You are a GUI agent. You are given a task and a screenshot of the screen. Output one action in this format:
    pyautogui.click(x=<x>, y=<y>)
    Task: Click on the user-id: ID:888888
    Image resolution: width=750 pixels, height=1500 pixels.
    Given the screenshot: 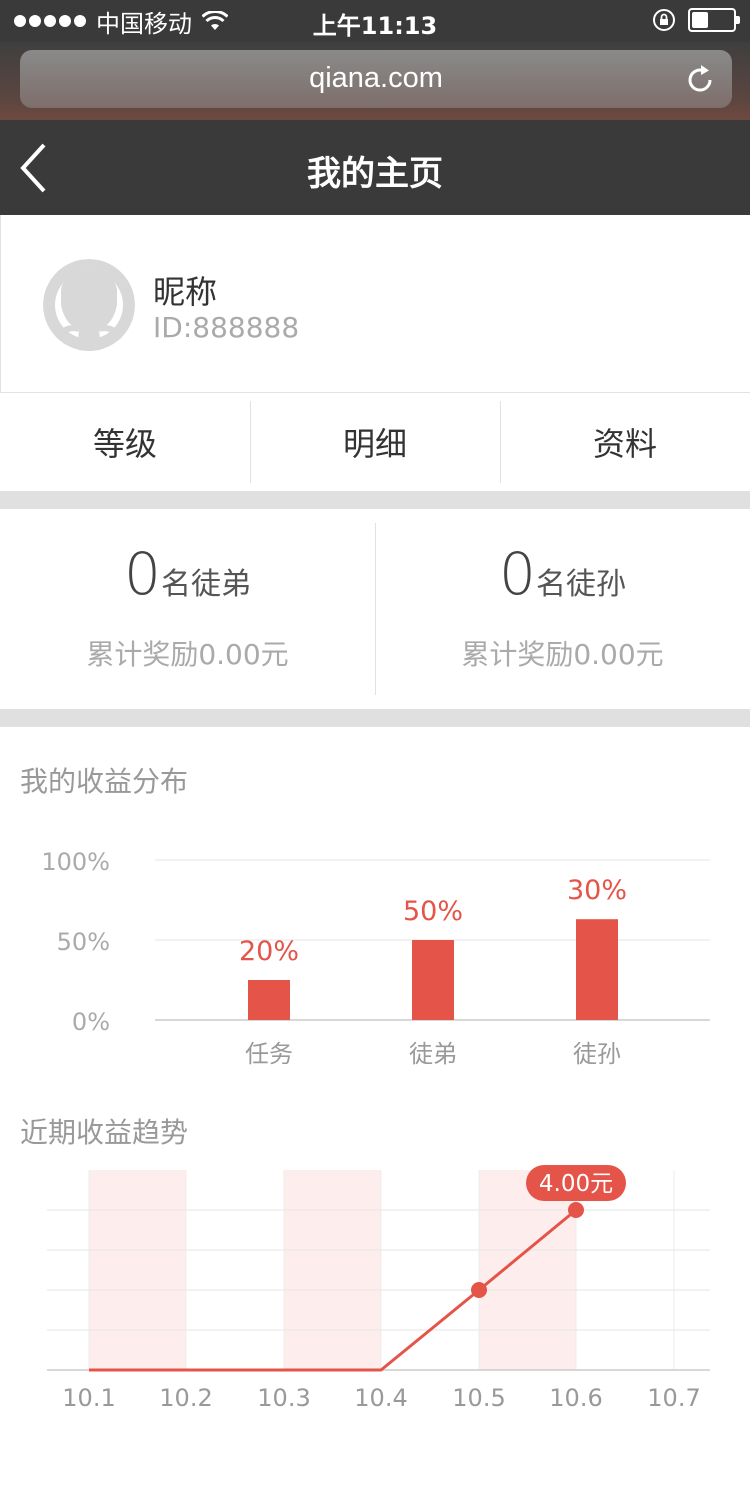 What is the action you would take?
    pyautogui.click(x=226, y=327)
    